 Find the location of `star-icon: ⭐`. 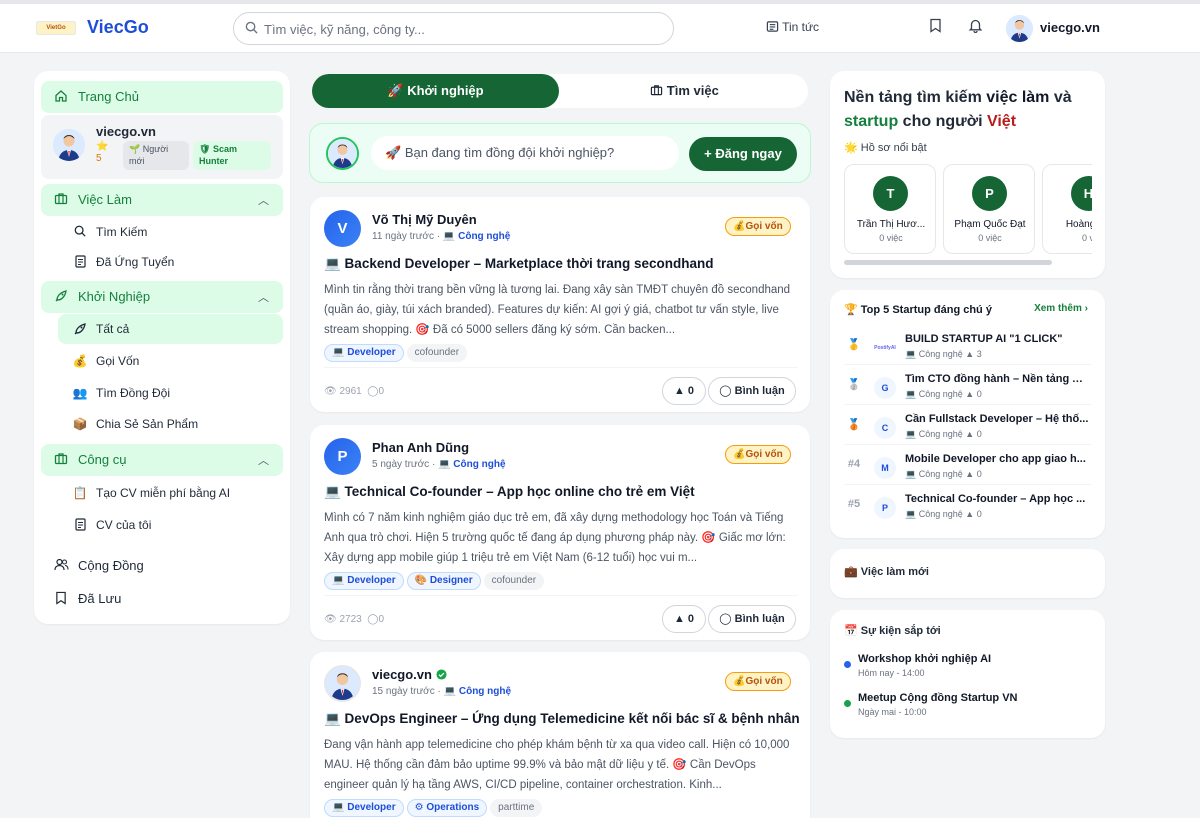

star-icon: ⭐ is located at coordinates (102, 146).